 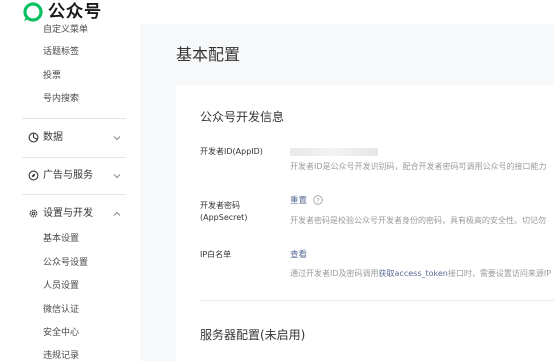 I want to click on sidebar-group-data: 数据, so click(x=78, y=138).